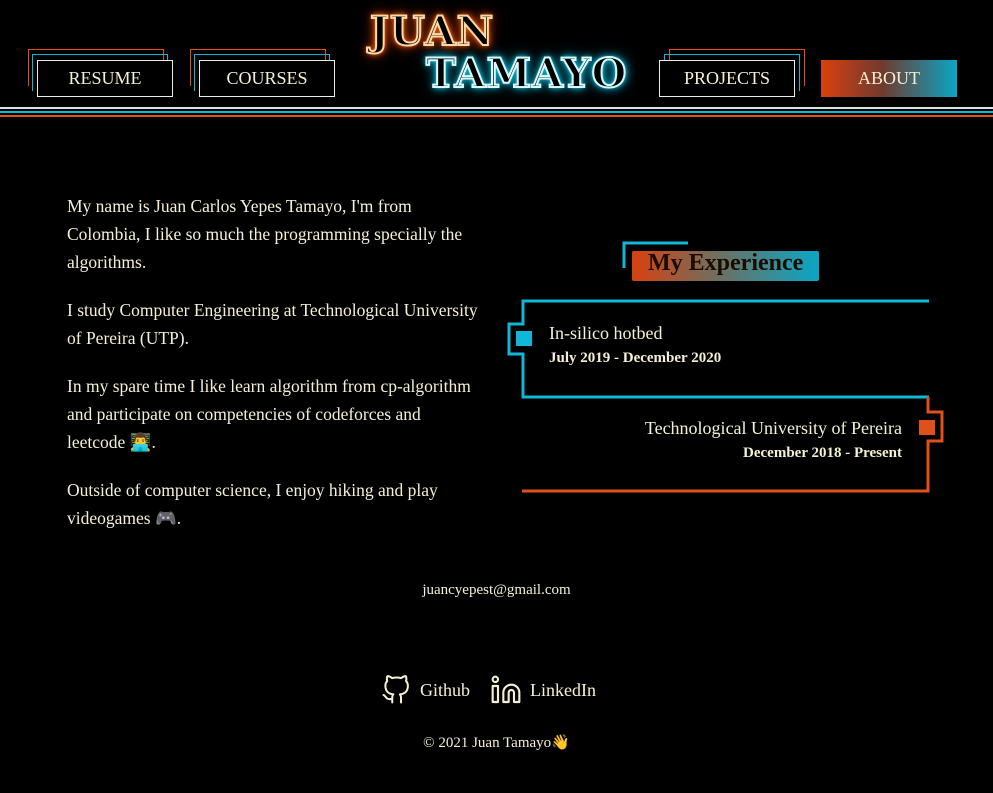  Describe the element at coordinates (635, 358) in the screenshot. I see `experience-item-dates: July 2019 - December 2020` at that location.